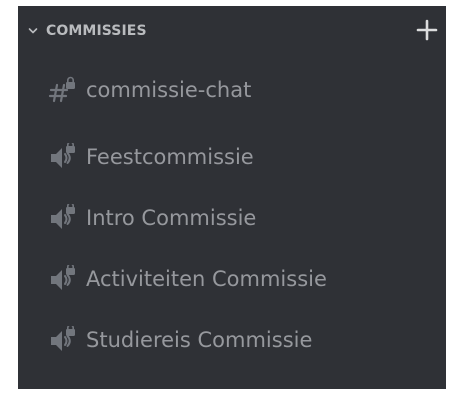 The width and height of the screenshot is (457, 396). I want to click on channel-name: Studiereis Commissie, so click(199, 340).